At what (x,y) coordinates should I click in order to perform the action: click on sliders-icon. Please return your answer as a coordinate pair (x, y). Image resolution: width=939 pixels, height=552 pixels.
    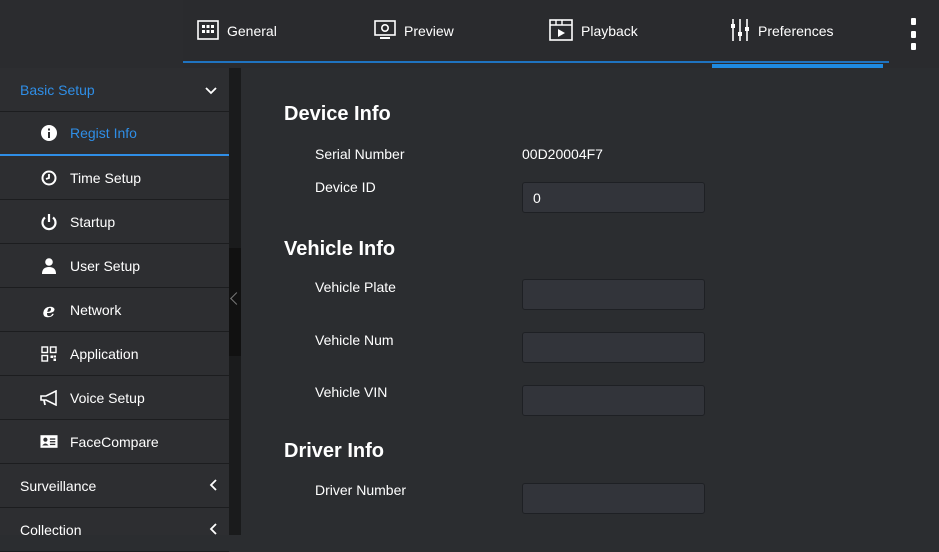
    Looking at the image, I should click on (740, 31).